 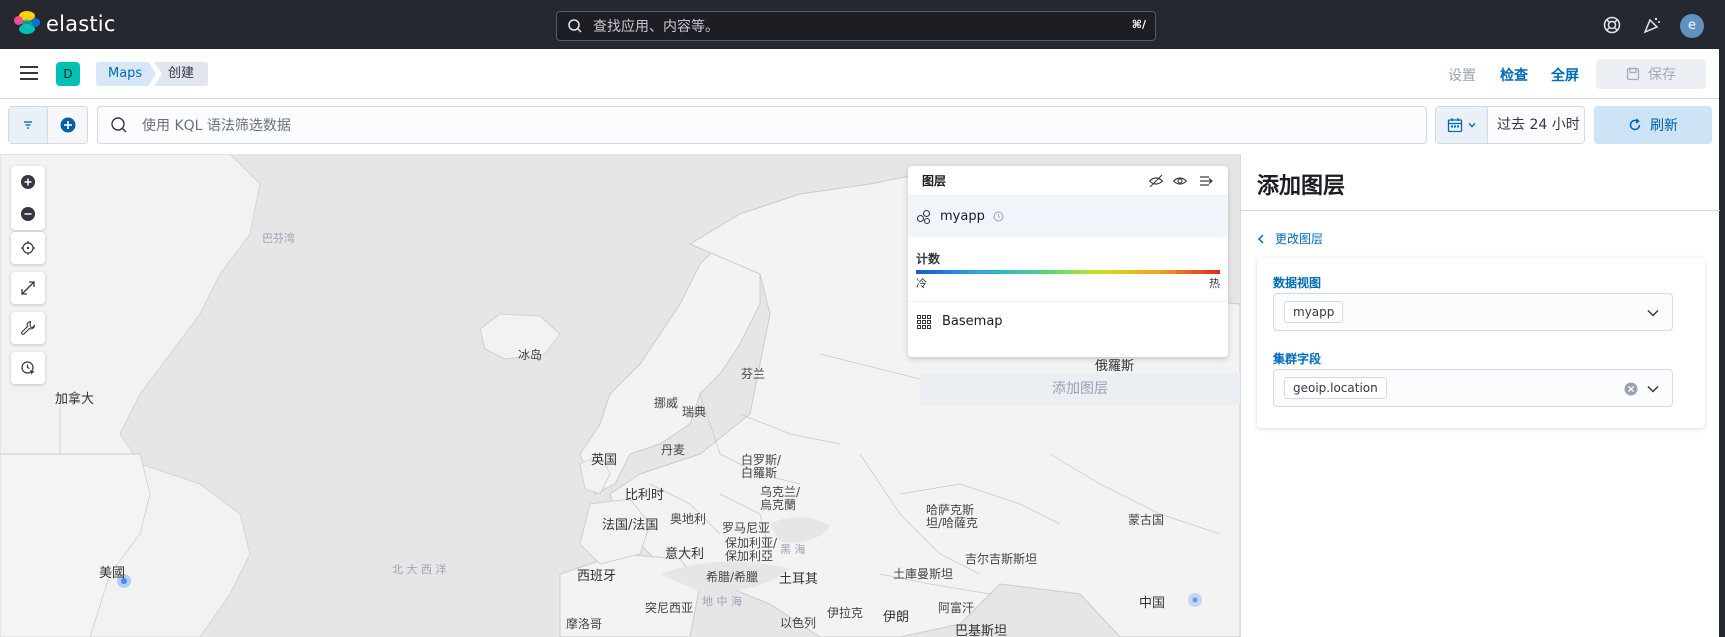 What do you see at coordinates (798, 623) in the screenshot?
I see `map-label-country: 以色列` at bounding box center [798, 623].